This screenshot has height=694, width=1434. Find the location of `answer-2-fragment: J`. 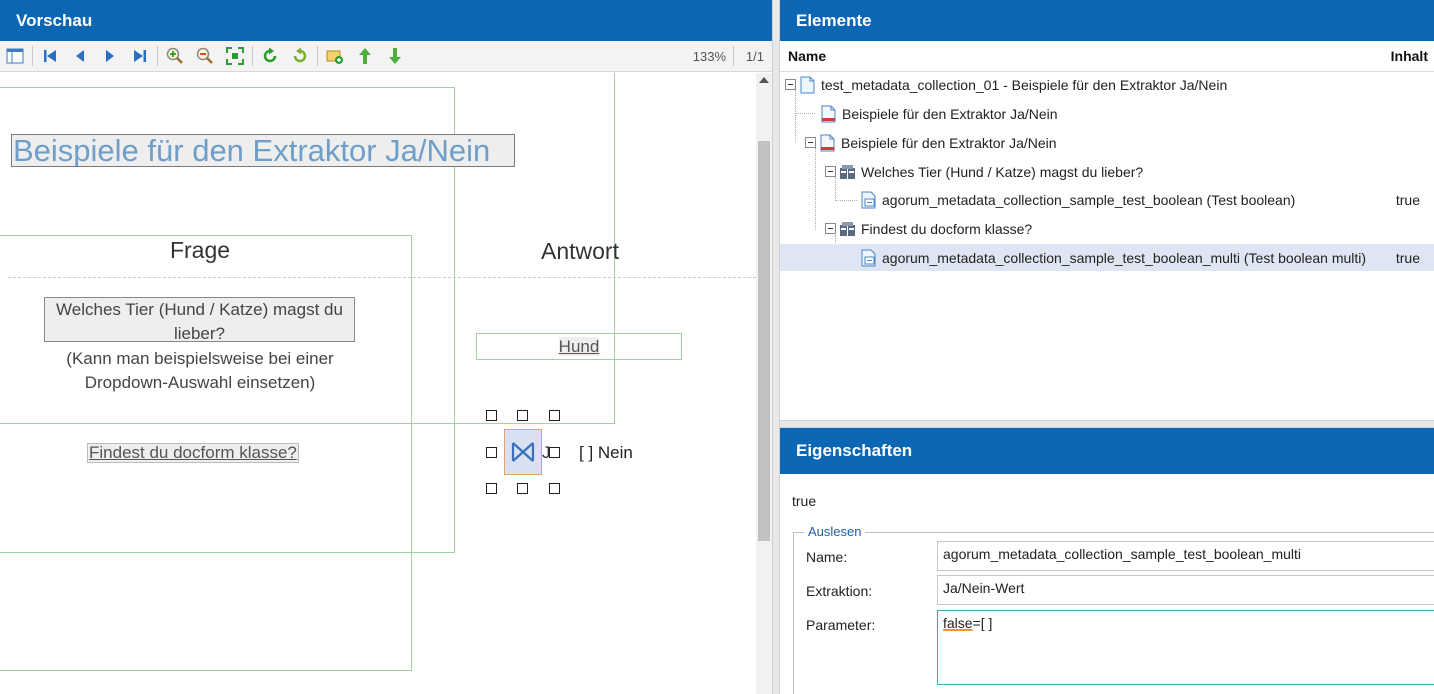

answer-2-fragment: J is located at coordinates (546, 452).